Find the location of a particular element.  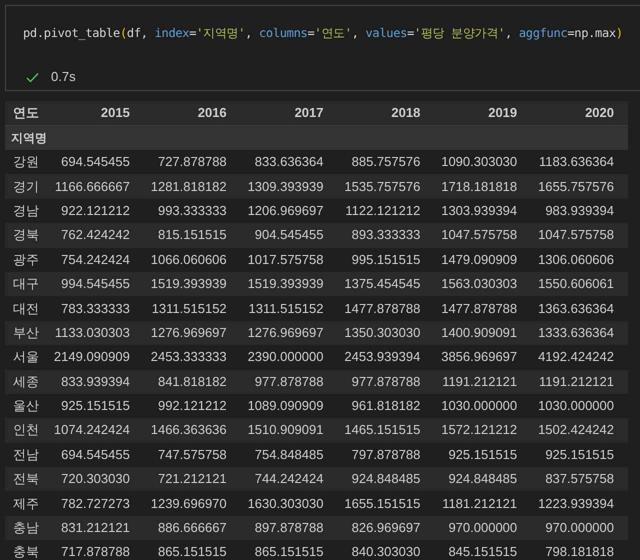

table-cell: 865.151515 is located at coordinates (289, 550).